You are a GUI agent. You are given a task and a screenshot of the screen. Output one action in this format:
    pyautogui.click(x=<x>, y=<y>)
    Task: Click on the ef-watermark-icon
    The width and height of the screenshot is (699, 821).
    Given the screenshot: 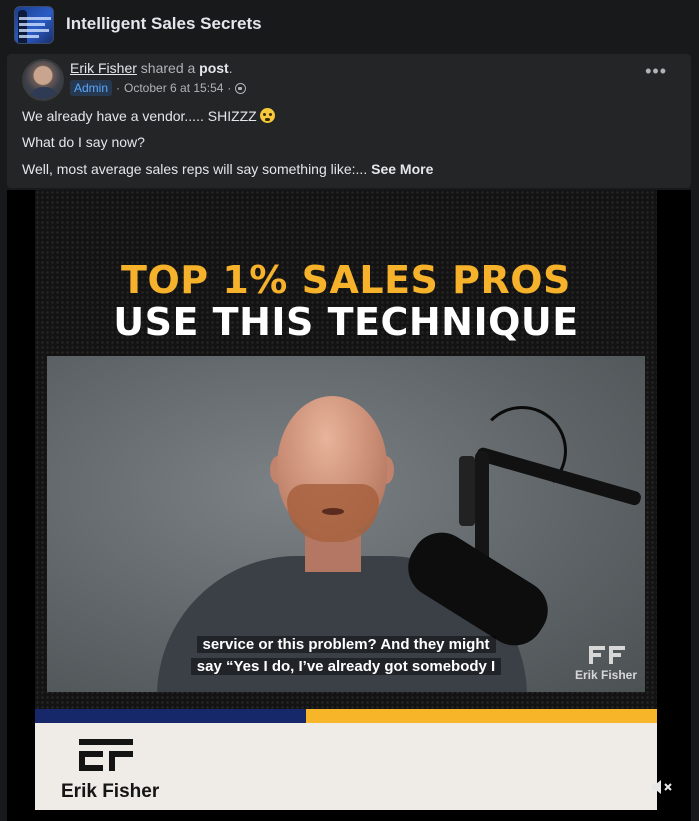 What is the action you would take?
    pyautogui.click(x=607, y=655)
    